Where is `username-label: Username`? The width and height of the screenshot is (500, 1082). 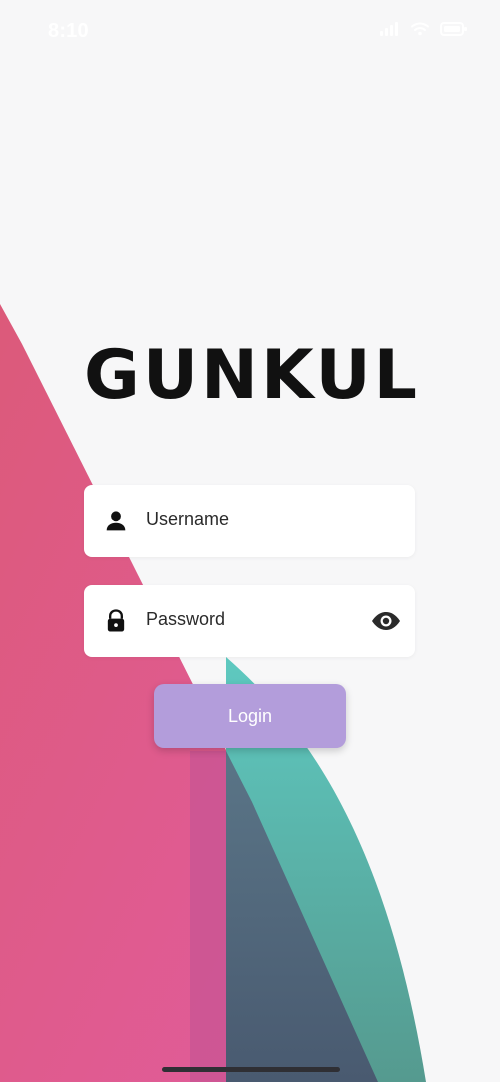 username-label: Username is located at coordinates (188, 519).